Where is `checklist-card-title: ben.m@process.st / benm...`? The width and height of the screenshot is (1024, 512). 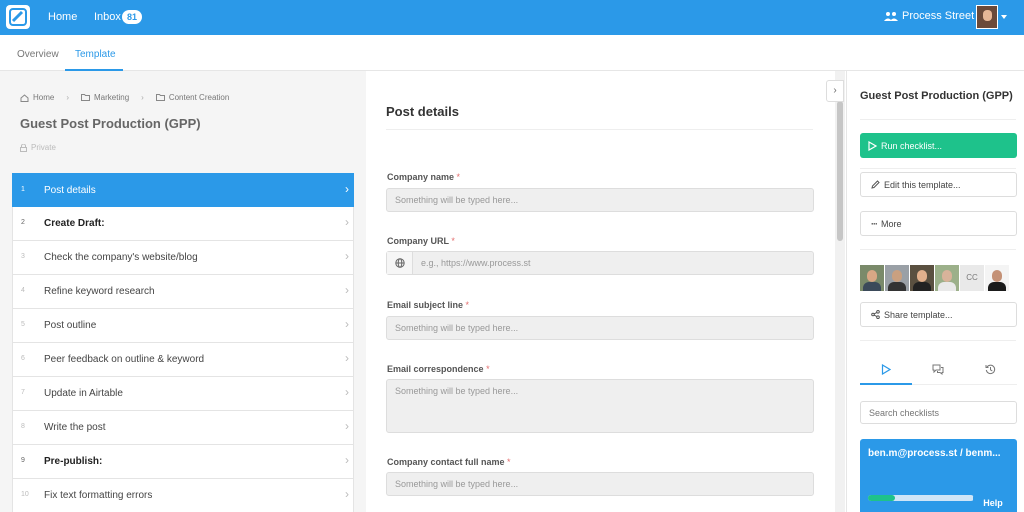
checklist-card-title: ben.m@process.st / benm... is located at coordinates (934, 453).